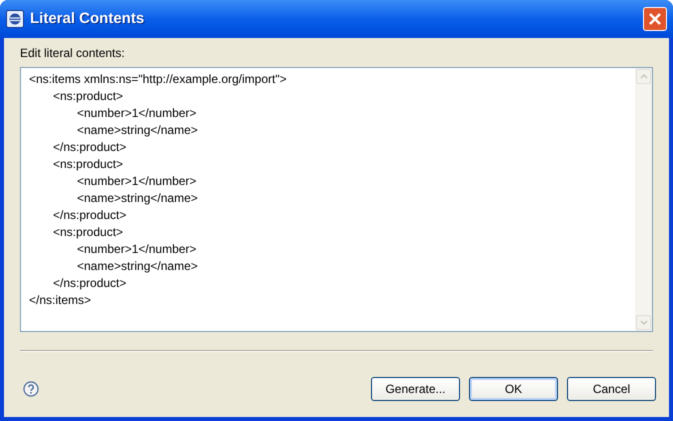  What do you see at coordinates (88, 18) in the screenshot?
I see `window-title: Literal Contents` at bounding box center [88, 18].